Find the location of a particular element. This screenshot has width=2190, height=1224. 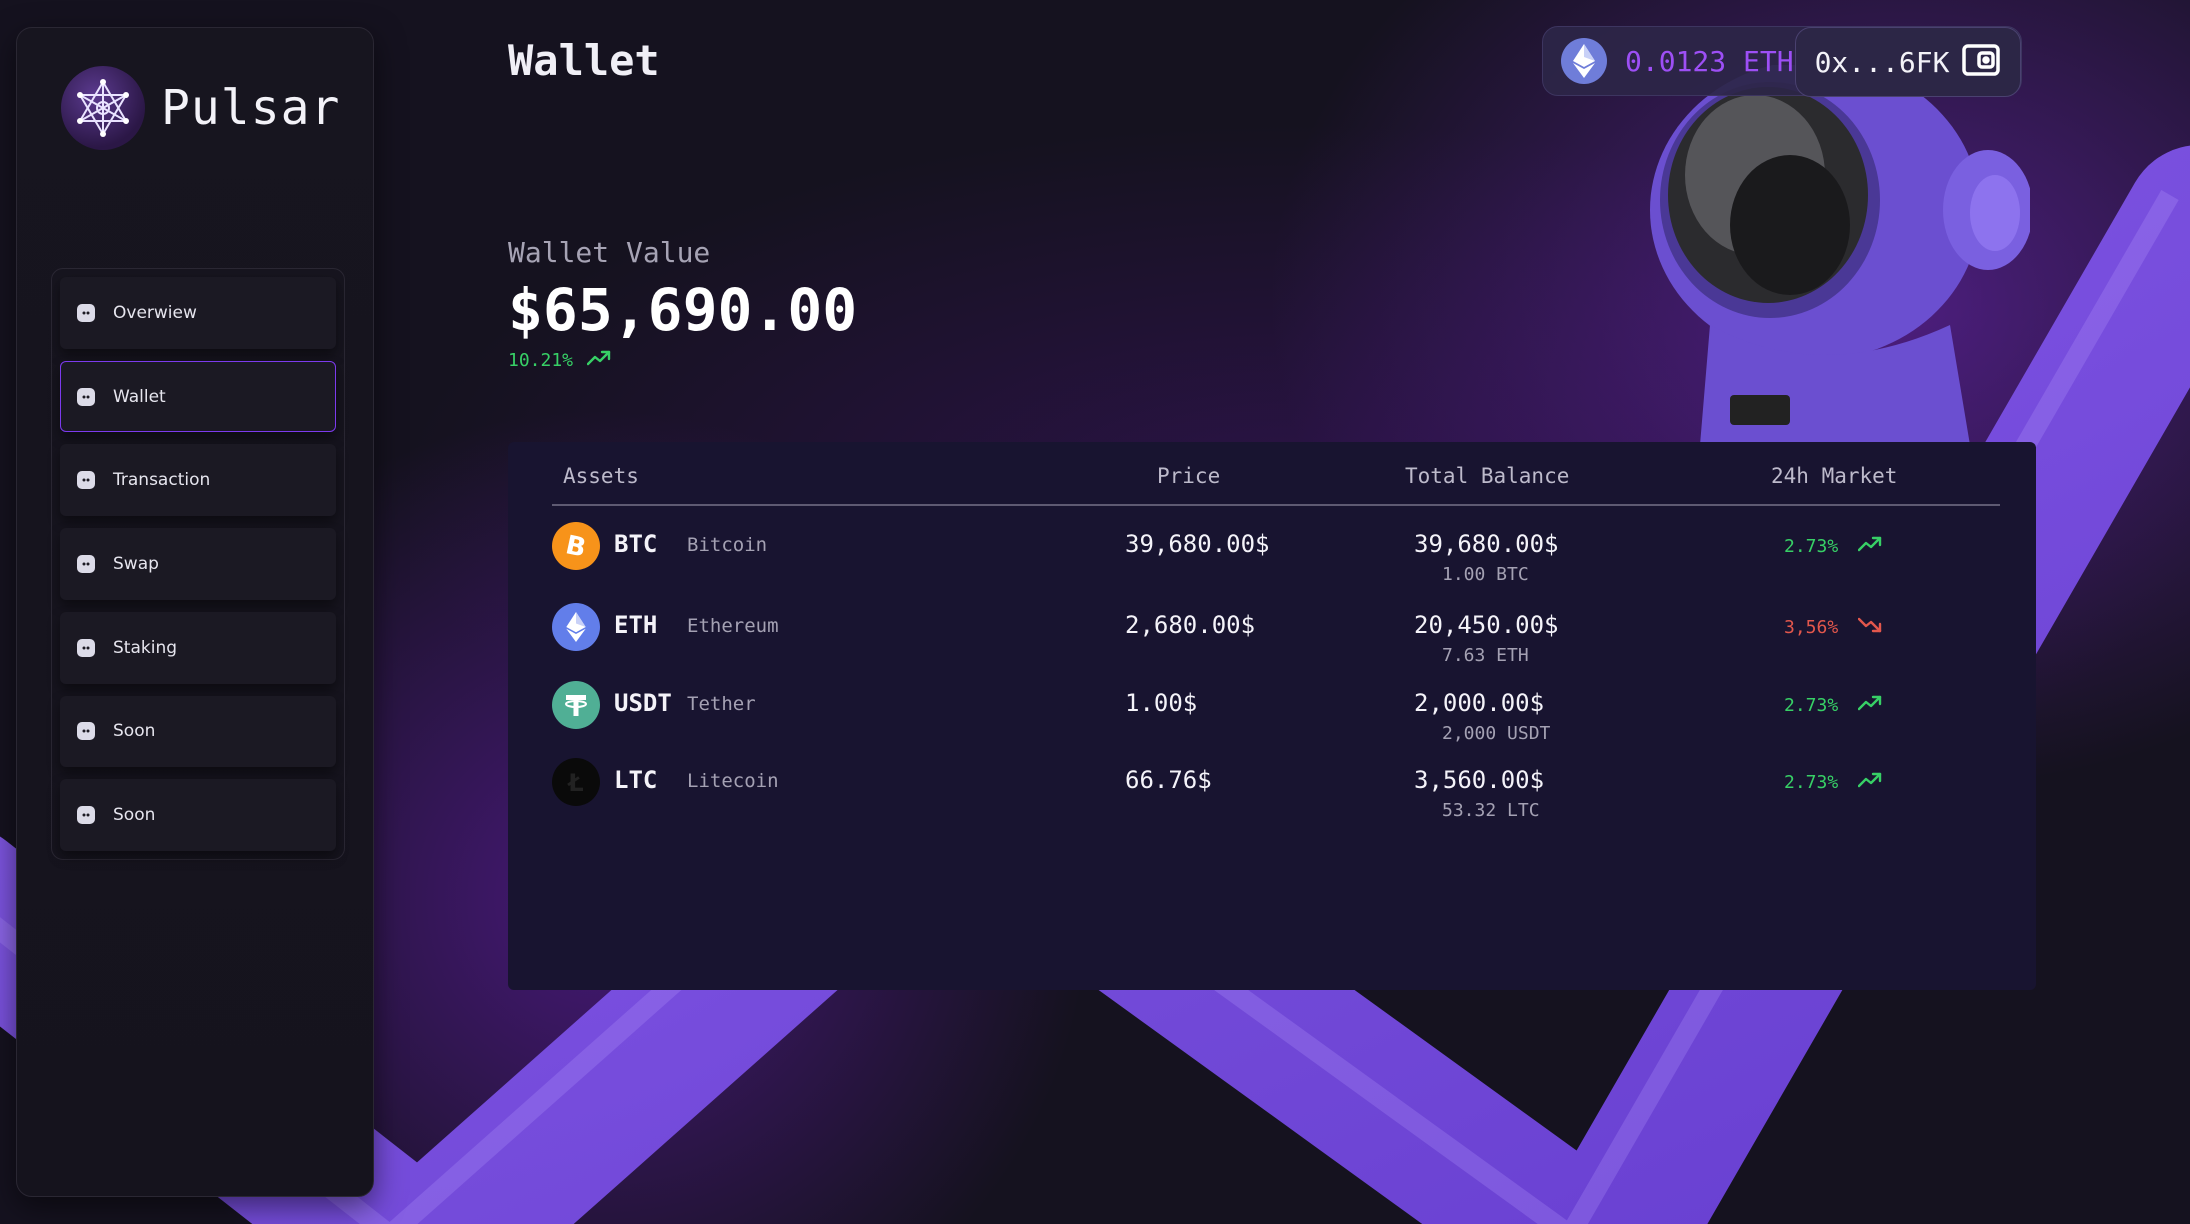

tether-icon is located at coordinates (576, 705).